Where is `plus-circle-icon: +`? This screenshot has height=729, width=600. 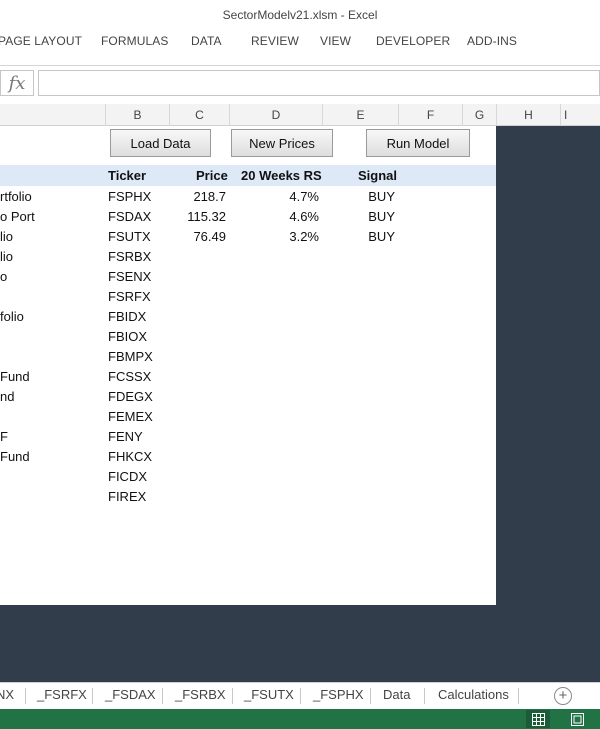 plus-circle-icon: + is located at coordinates (563, 696).